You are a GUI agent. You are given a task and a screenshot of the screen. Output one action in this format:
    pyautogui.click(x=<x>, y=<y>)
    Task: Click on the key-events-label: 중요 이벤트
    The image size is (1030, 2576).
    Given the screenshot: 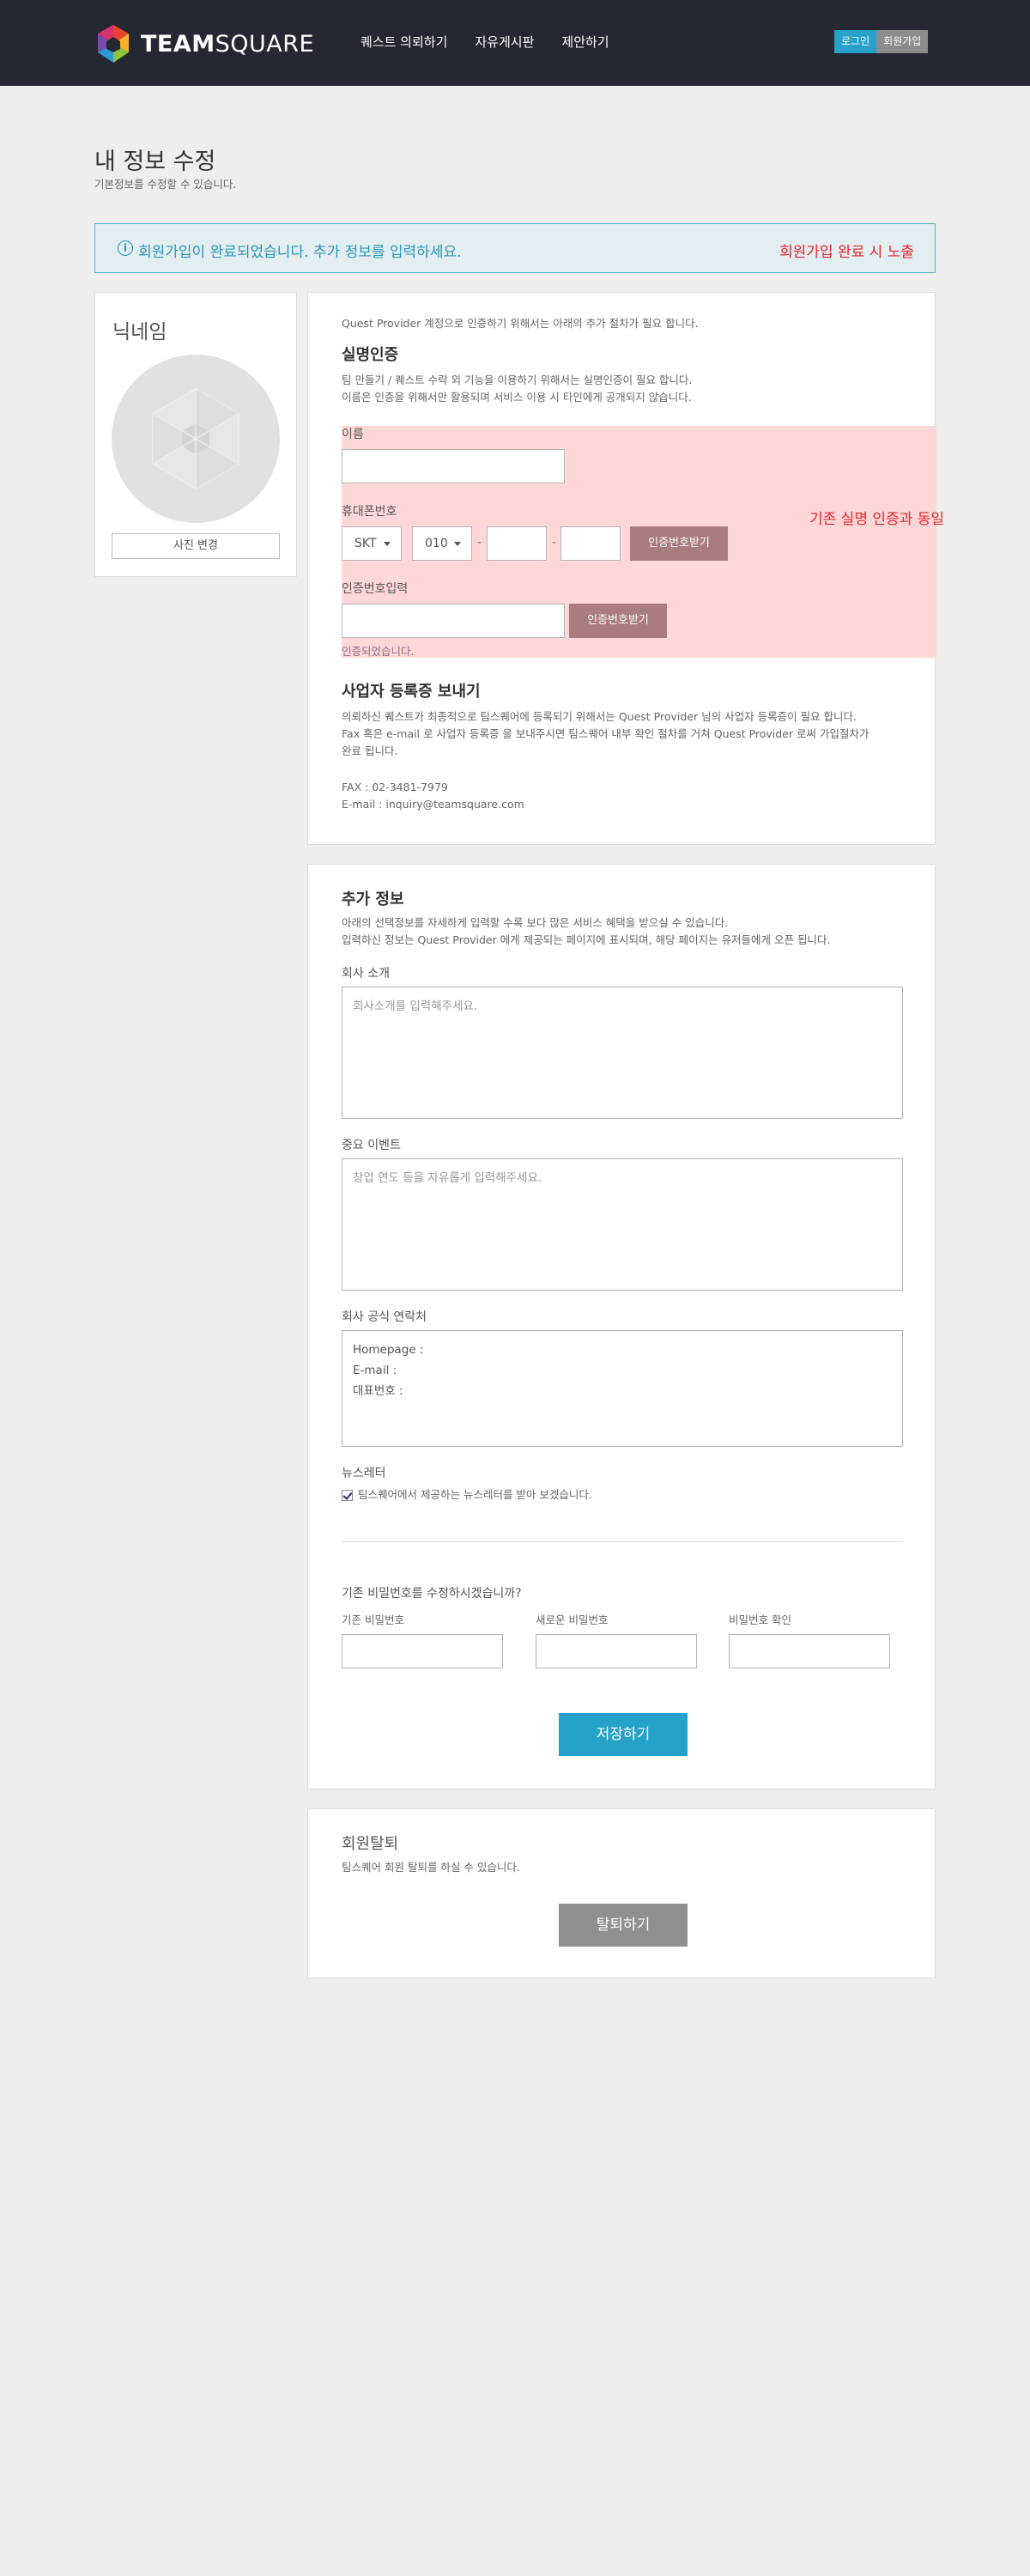 What is the action you would take?
    pyautogui.click(x=371, y=1145)
    